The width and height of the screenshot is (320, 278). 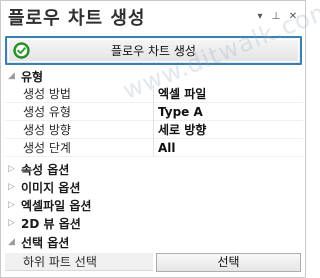 I want to click on title-bar: 플로우 차트 생성 ▾ ⊥ ✕, so click(x=153, y=16).